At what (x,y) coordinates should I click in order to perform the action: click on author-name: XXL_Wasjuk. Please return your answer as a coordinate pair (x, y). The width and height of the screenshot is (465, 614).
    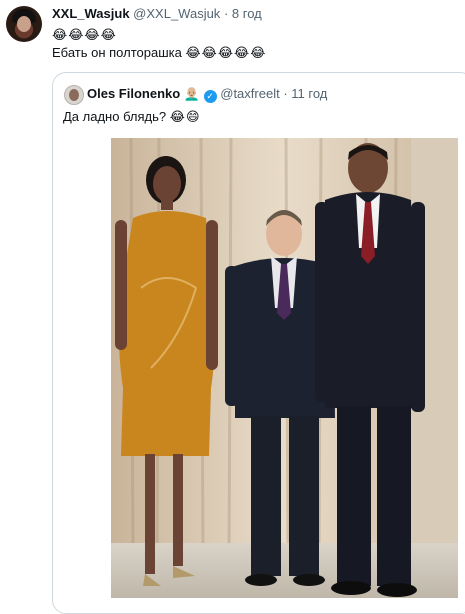
    Looking at the image, I should click on (91, 13).